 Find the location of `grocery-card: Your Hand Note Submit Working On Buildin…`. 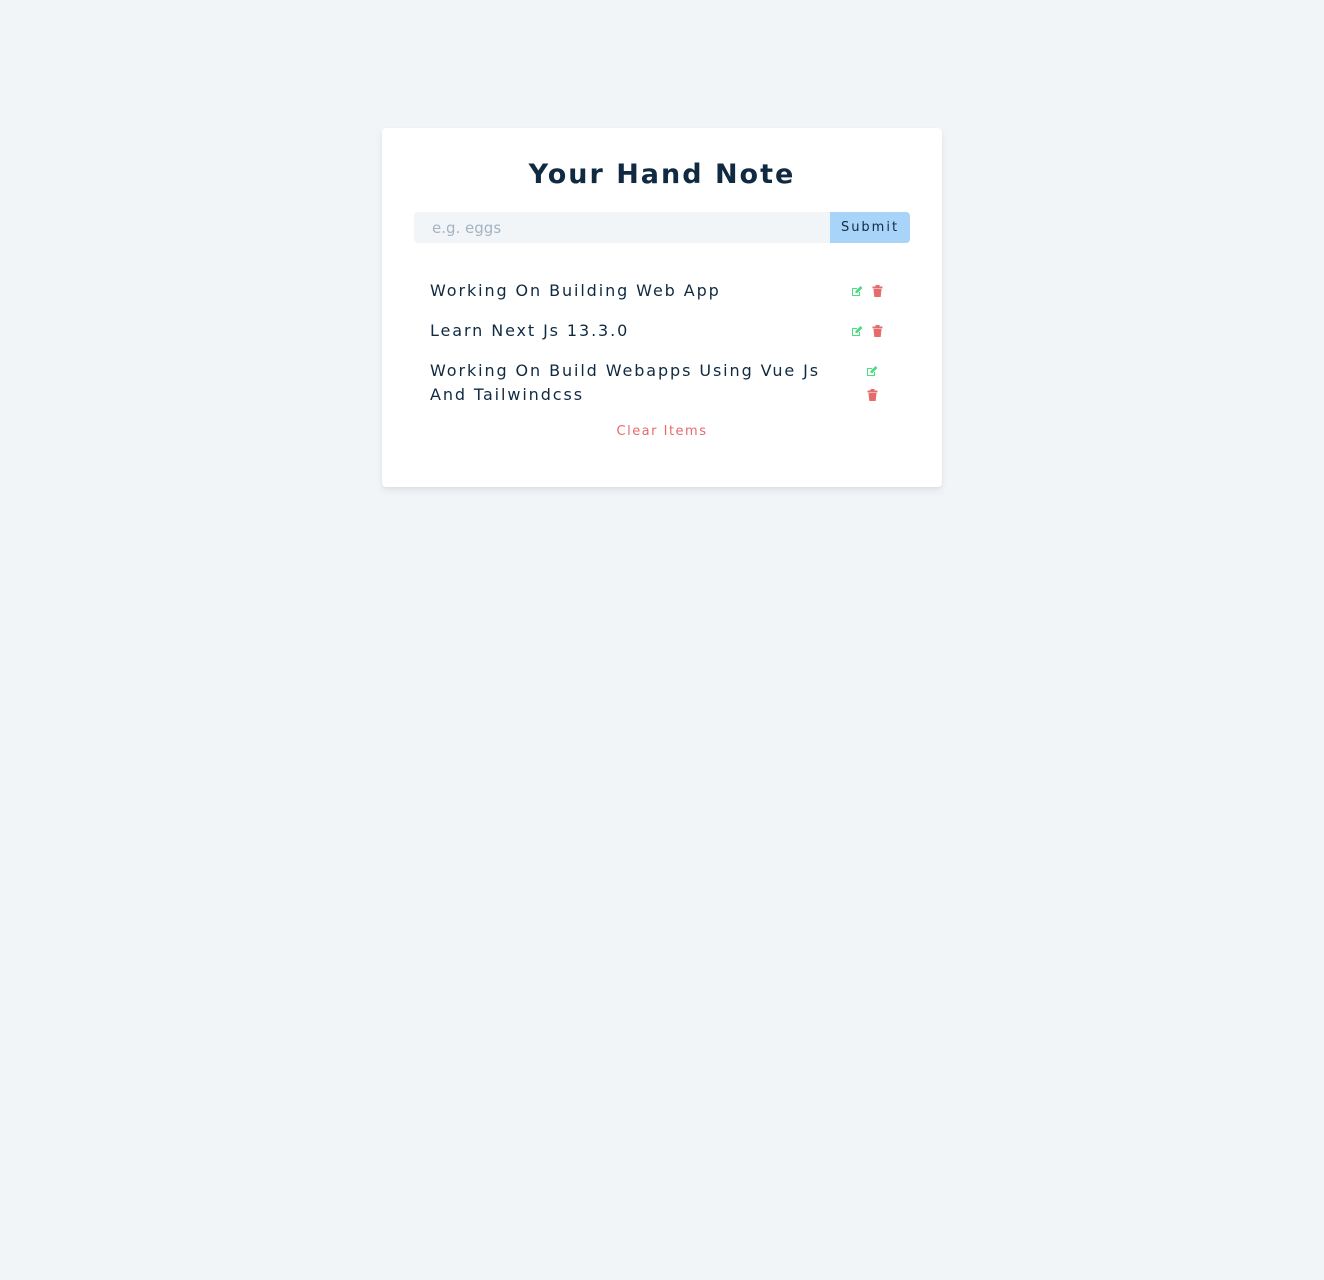

grocery-card: Your Hand Note Submit Working On Buildin… is located at coordinates (662, 307).